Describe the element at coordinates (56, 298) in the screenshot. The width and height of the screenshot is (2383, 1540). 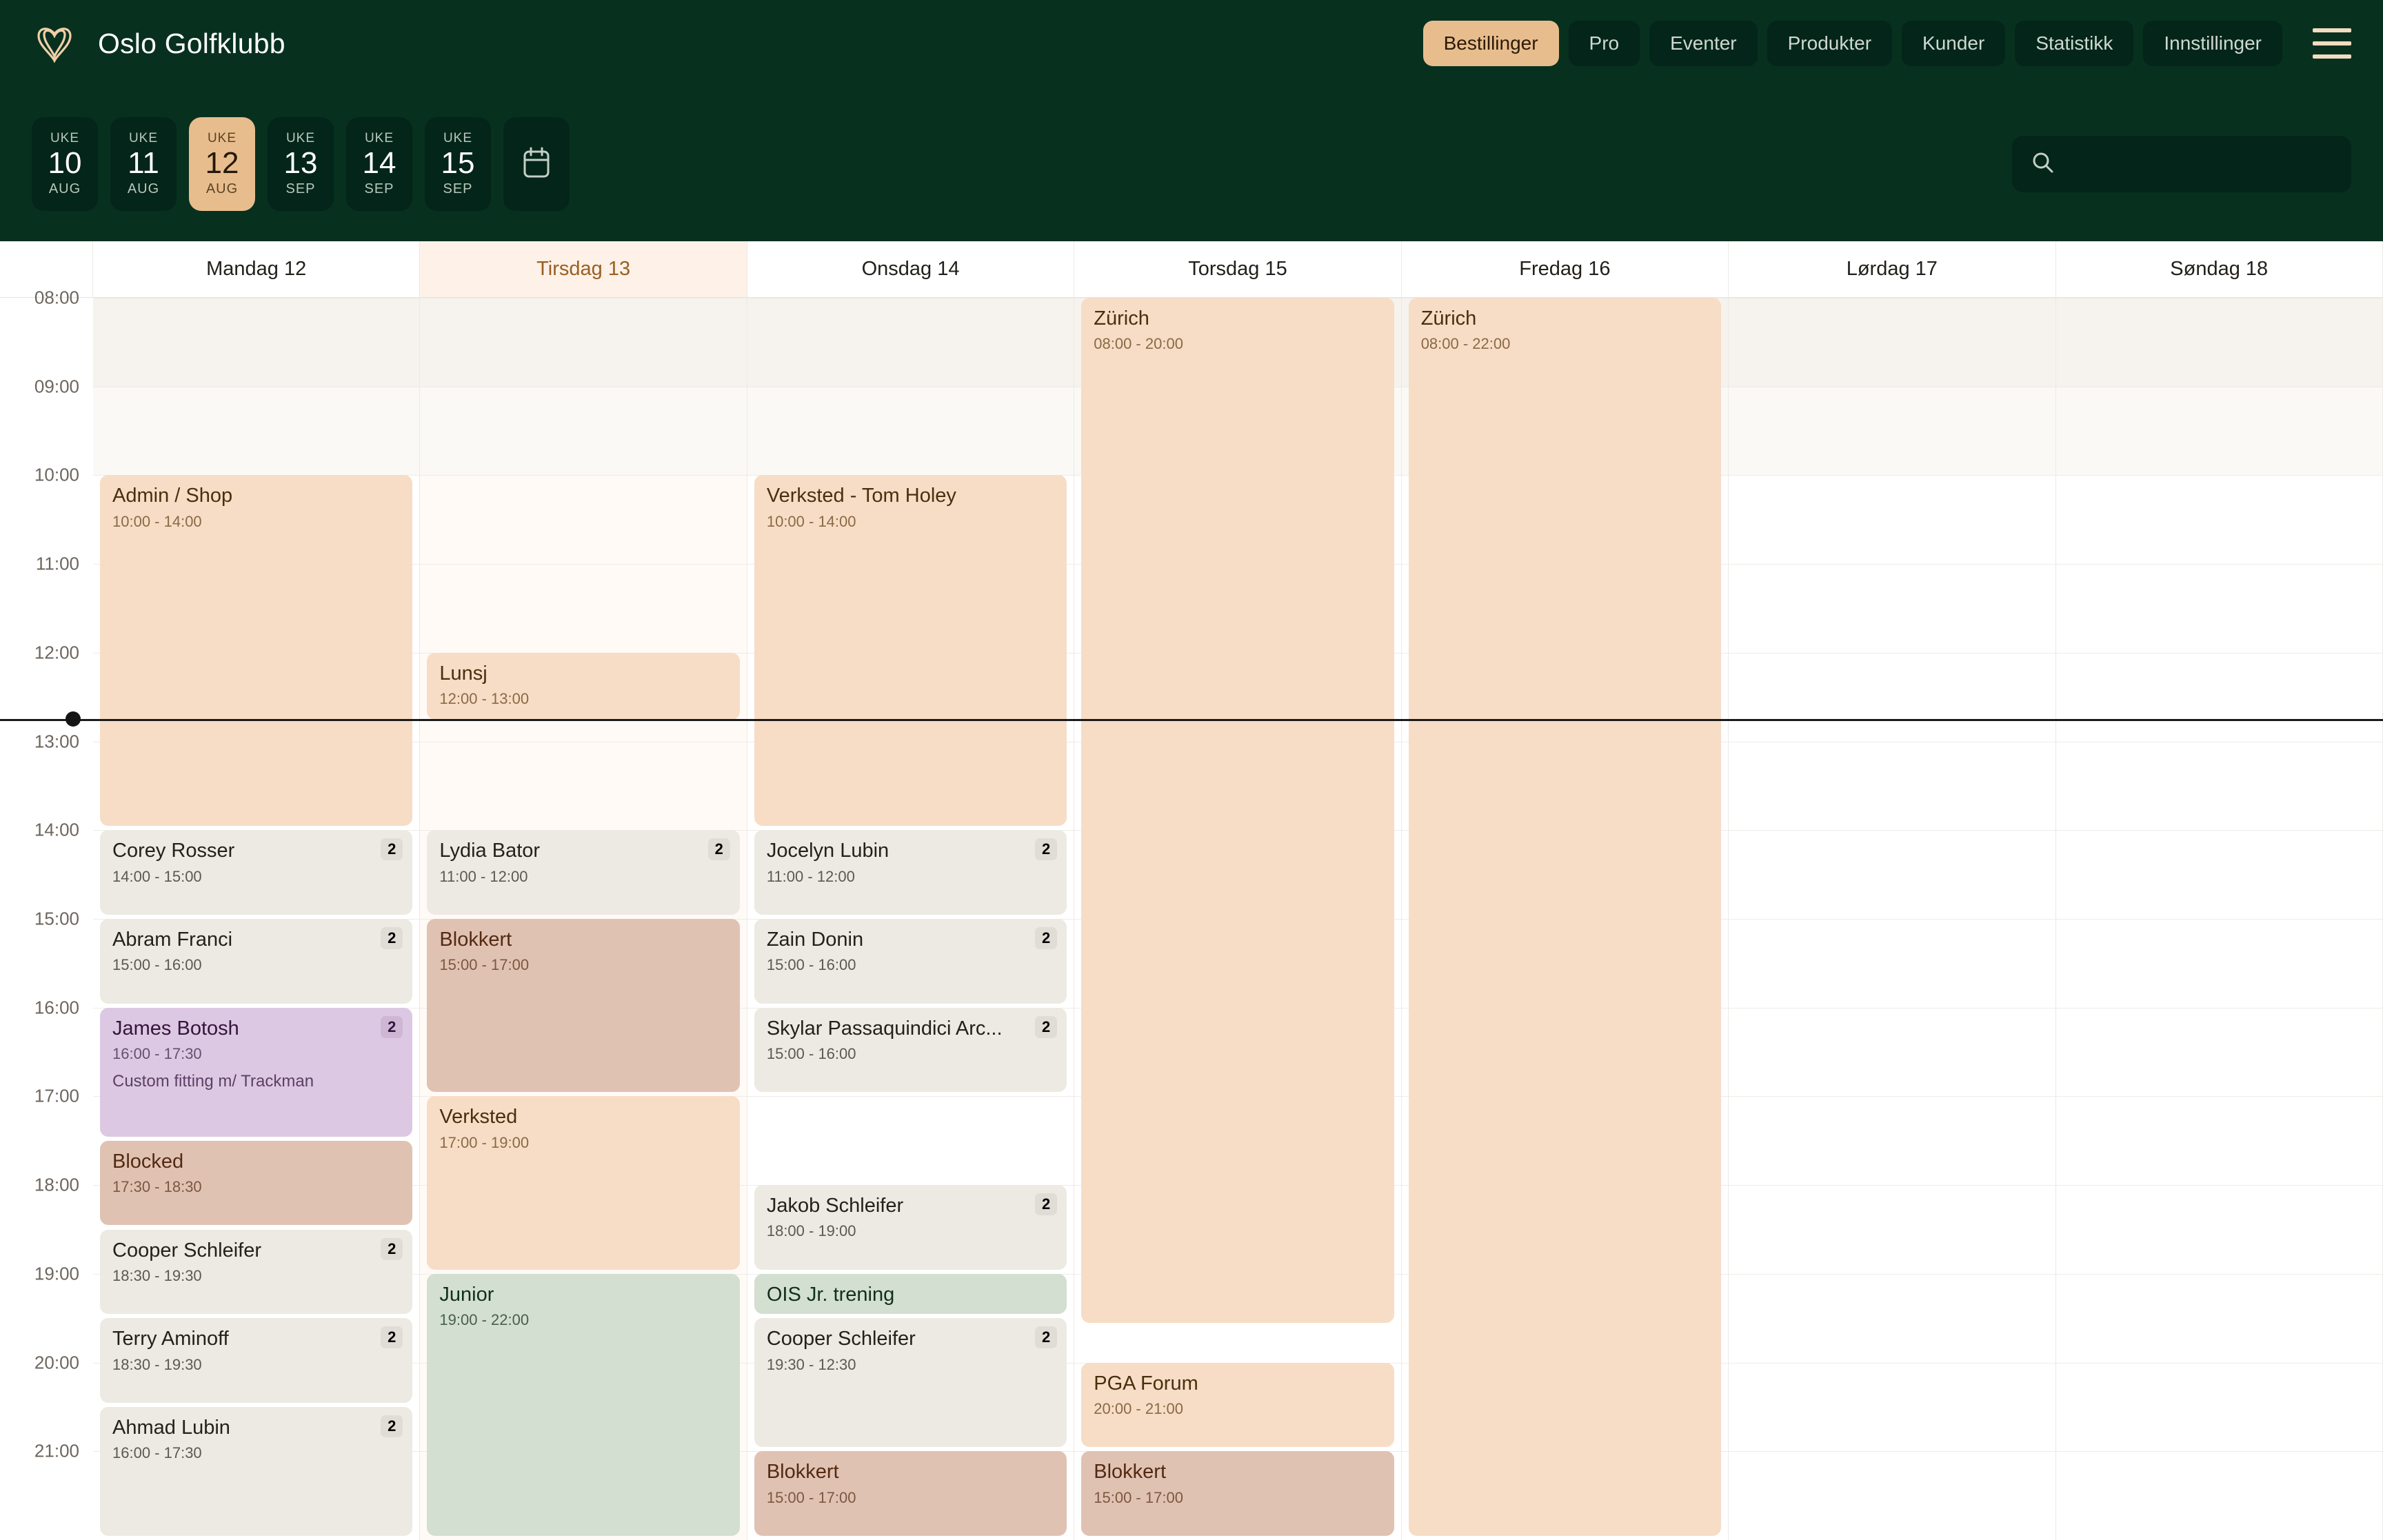
I see `time-label: 08:00` at that location.